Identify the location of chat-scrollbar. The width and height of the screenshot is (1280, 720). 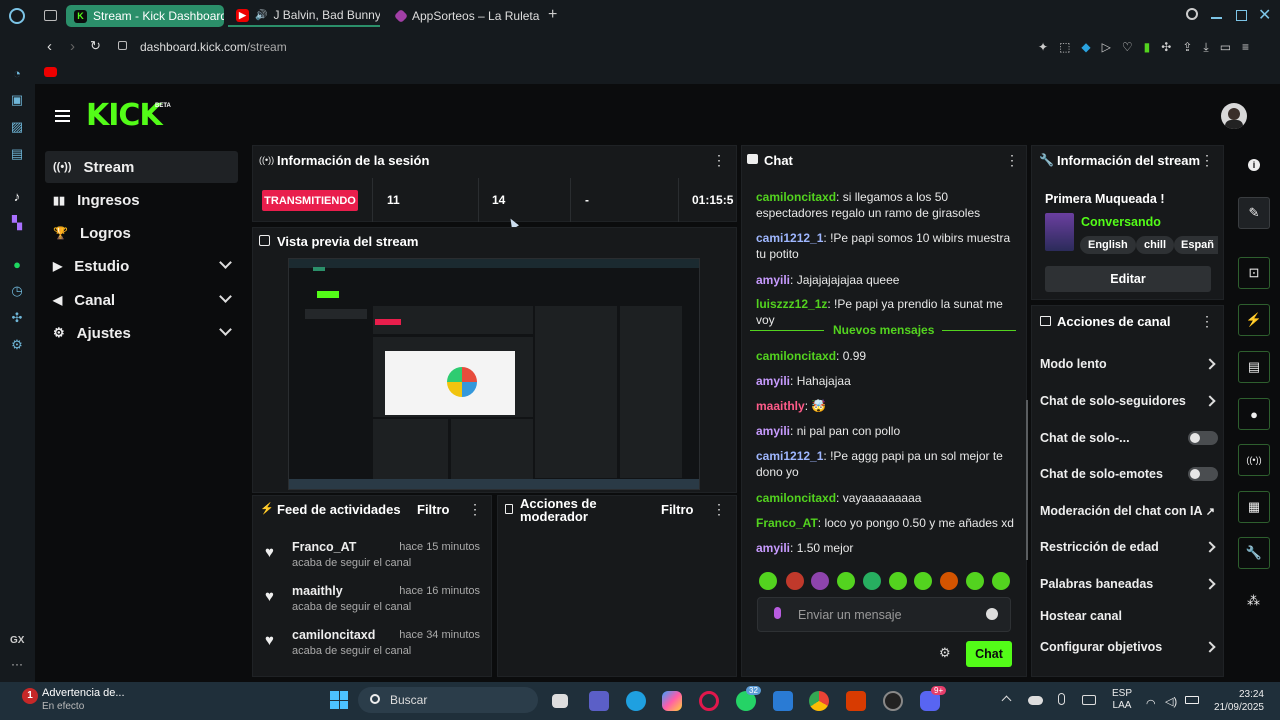
(1027, 480).